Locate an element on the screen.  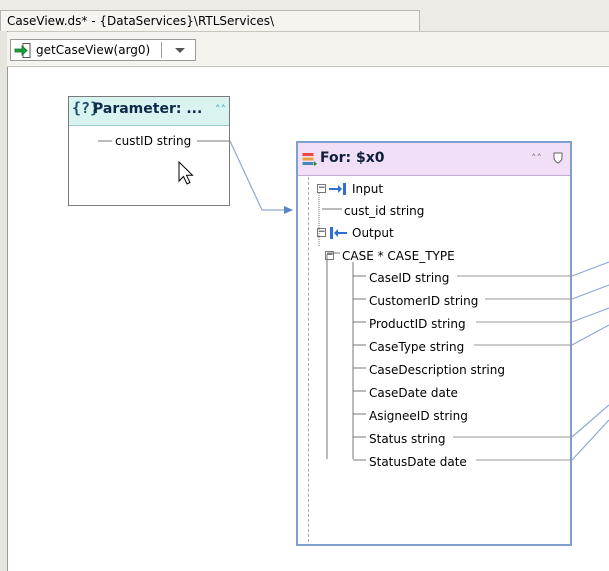
output-field: CaseType string is located at coordinates (416, 347).